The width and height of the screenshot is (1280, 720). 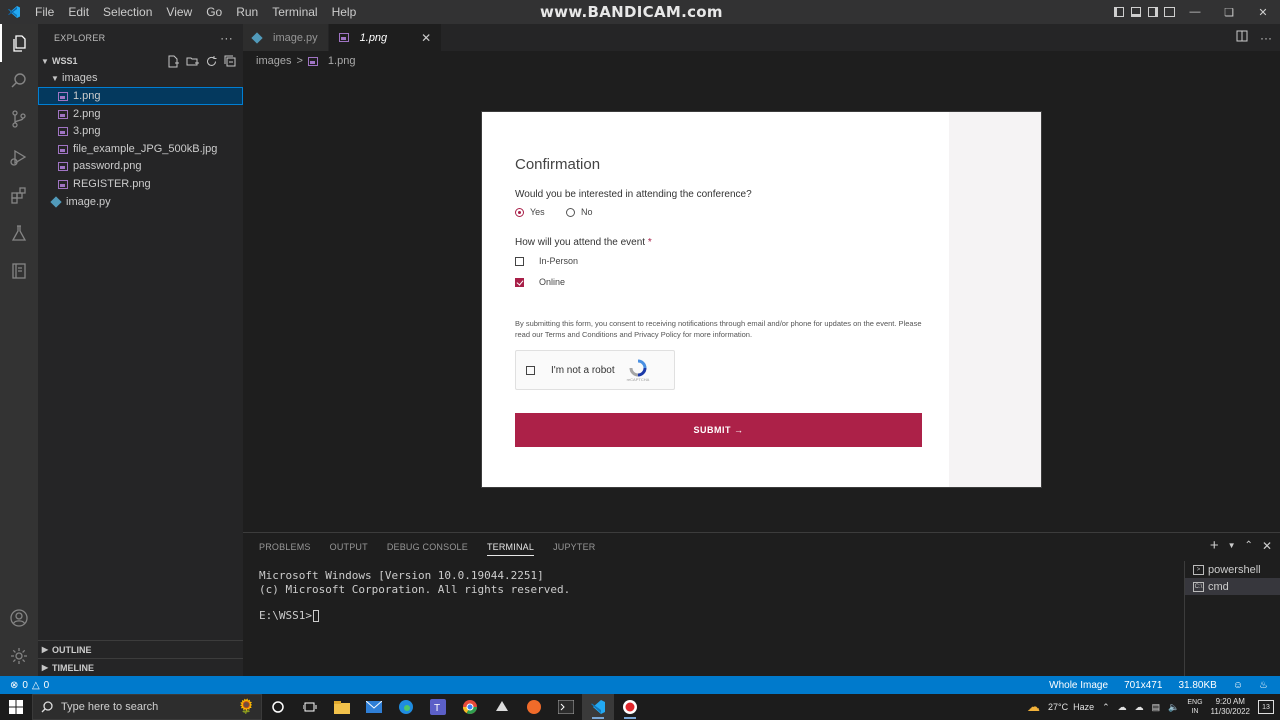 What do you see at coordinates (35, 685) in the screenshot?
I see `warning-icon: △` at bounding box center [35, 685].